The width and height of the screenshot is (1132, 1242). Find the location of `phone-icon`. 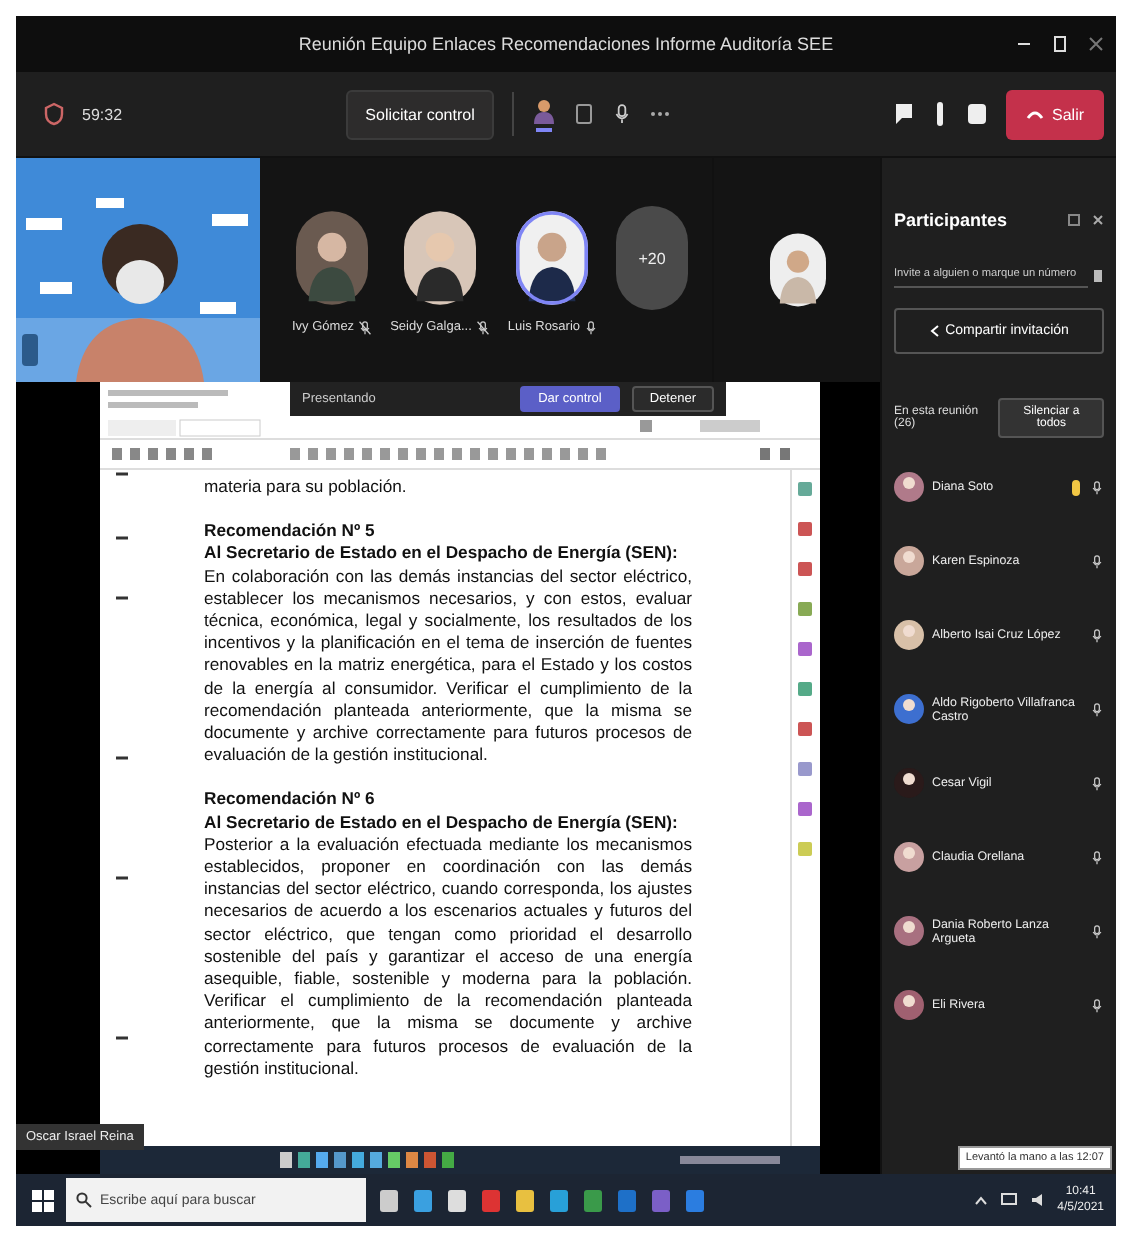

phone-icon is located at coordinates (1035, 114).